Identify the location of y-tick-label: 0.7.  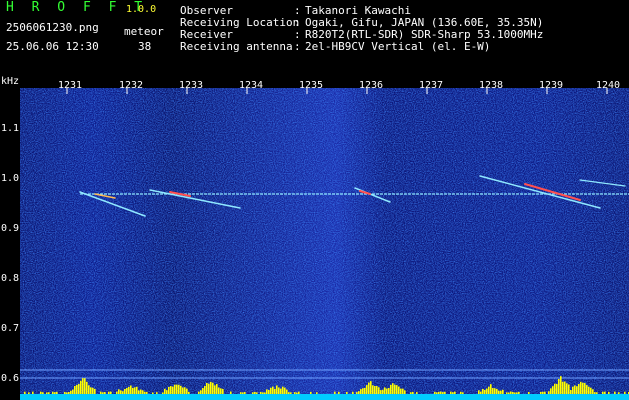
(10, 328).